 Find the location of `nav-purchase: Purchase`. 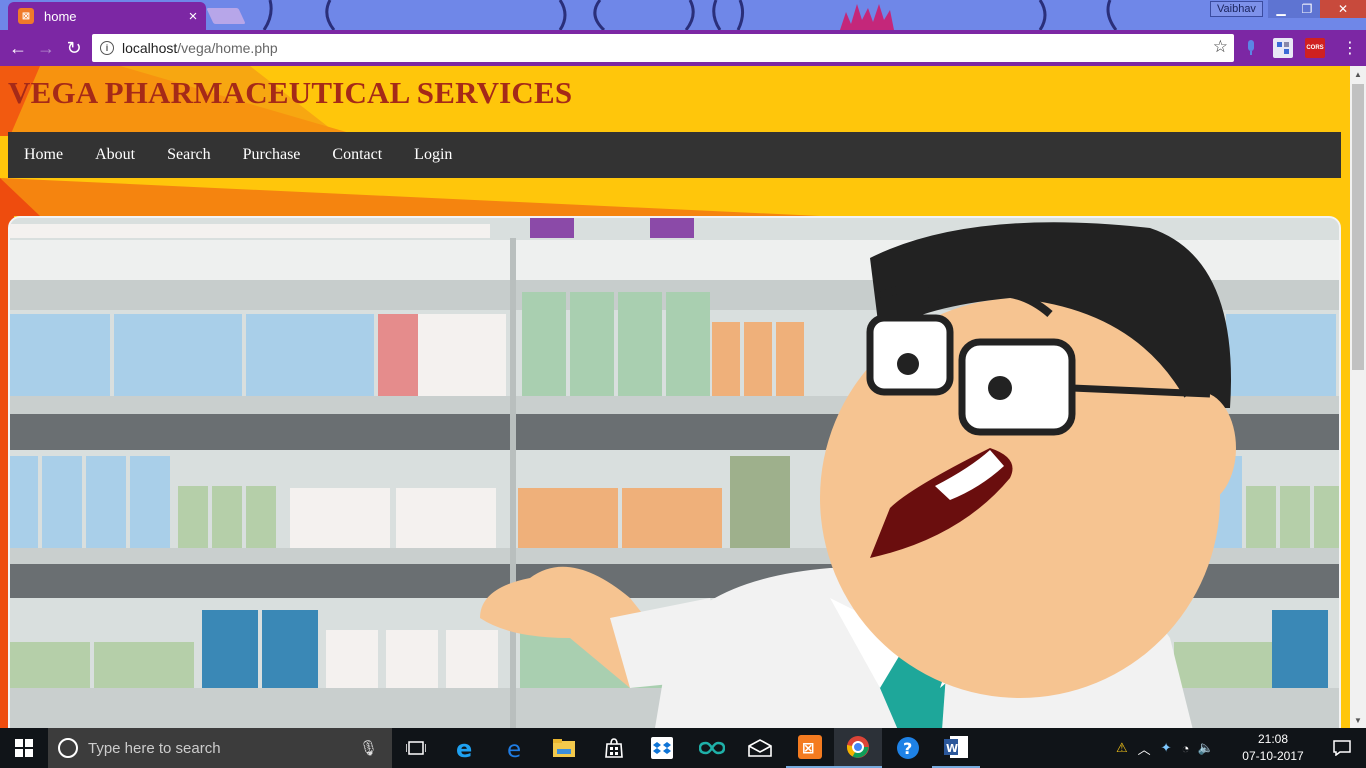

nav-purchase: Purchase is located at coordinates (272, 155).